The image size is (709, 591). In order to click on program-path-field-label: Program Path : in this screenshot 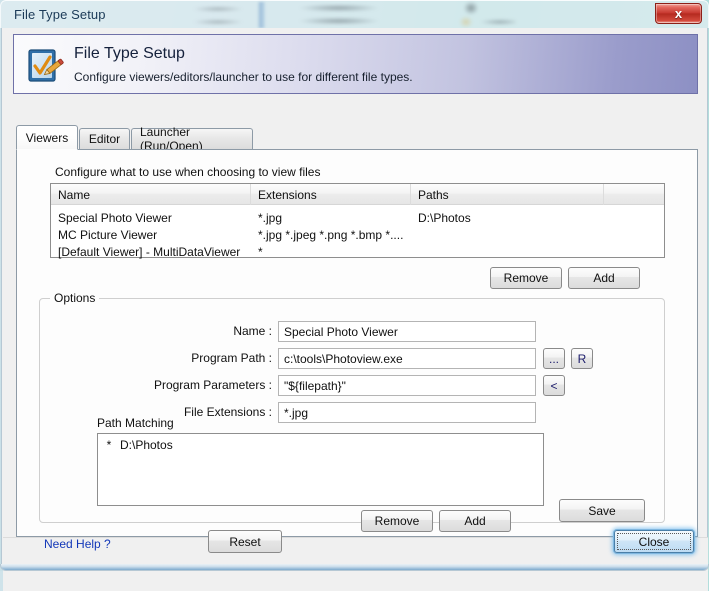, I will do `click(231, 358)`.